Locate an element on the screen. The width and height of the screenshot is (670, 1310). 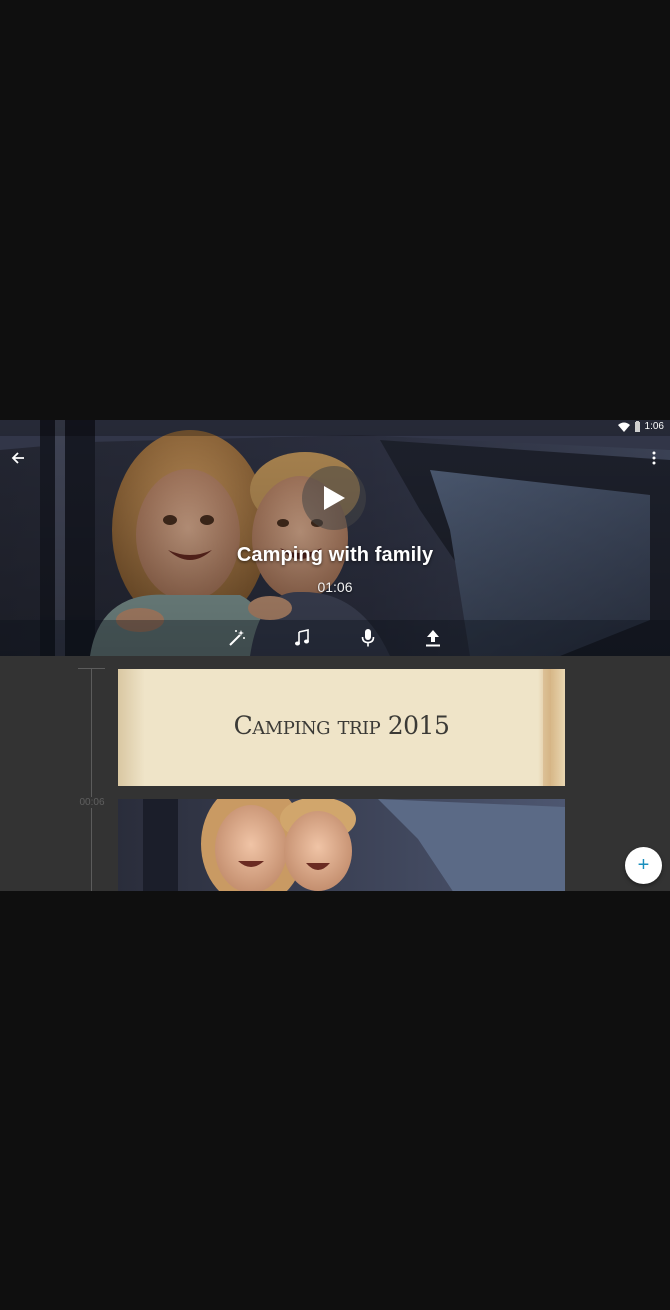
magic-wand-icon is located at coordinates (237, 638).